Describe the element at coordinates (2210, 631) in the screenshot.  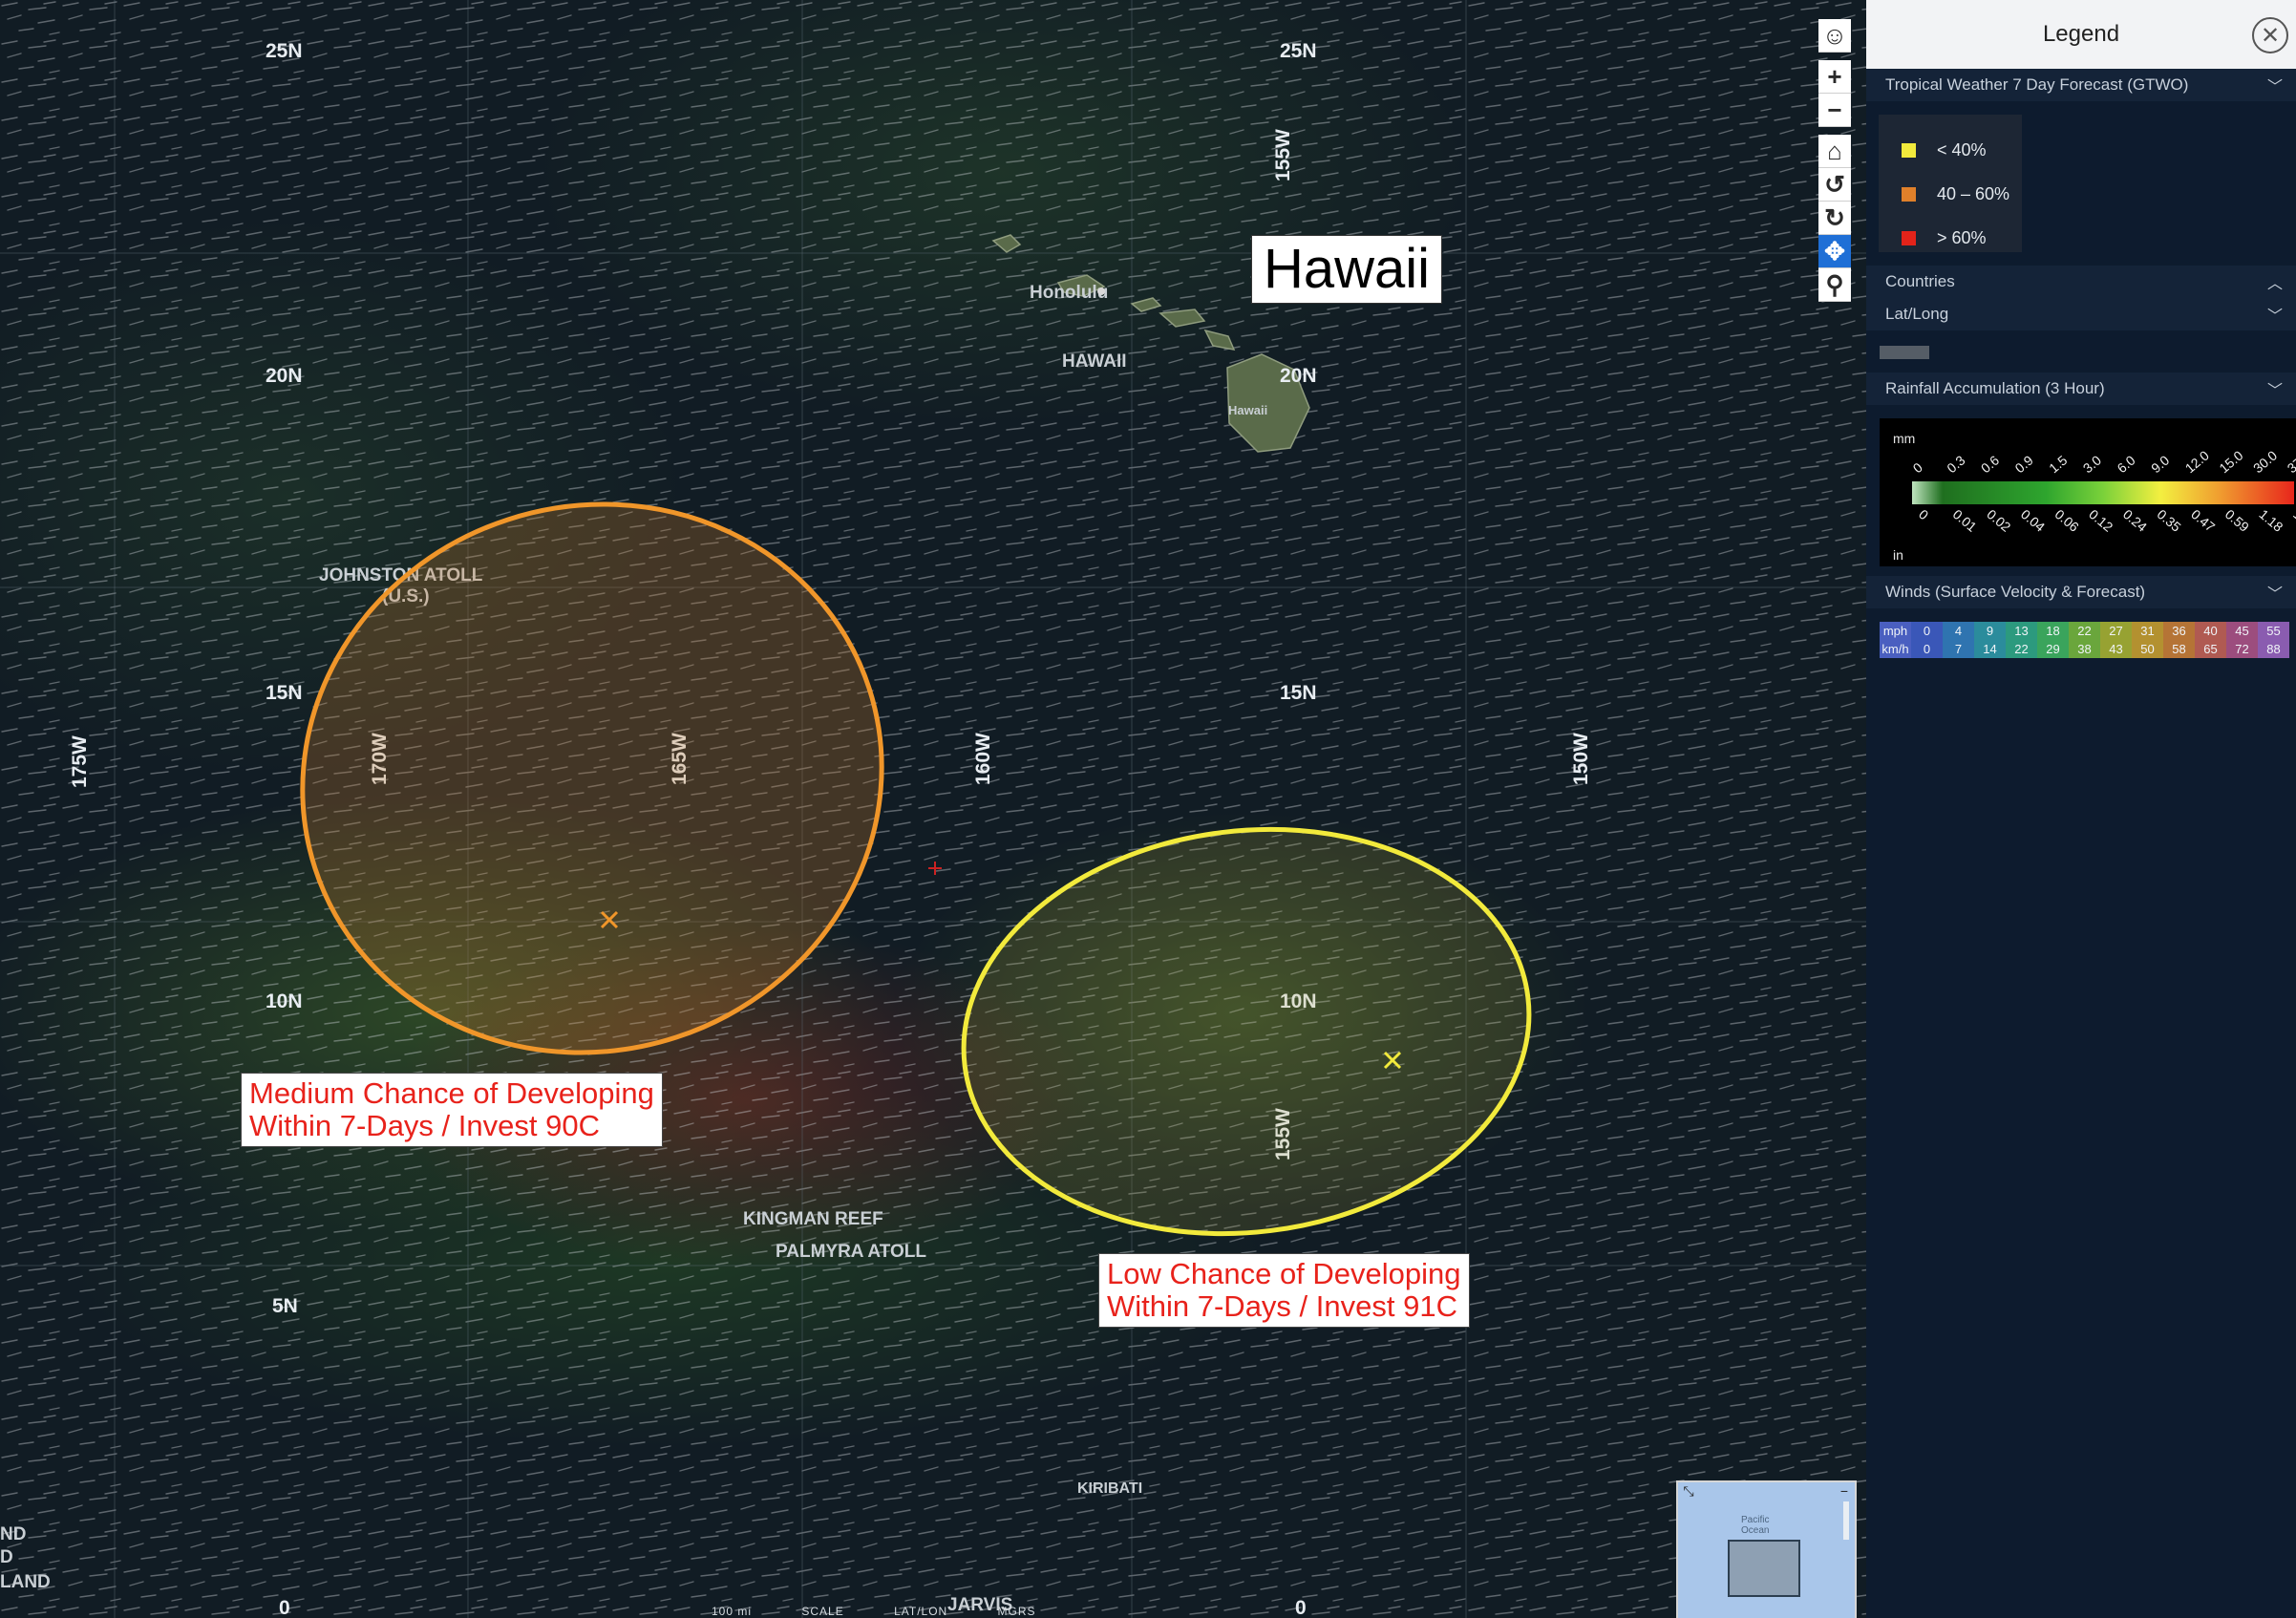
I see `wind-value-cell: 40` at that location.